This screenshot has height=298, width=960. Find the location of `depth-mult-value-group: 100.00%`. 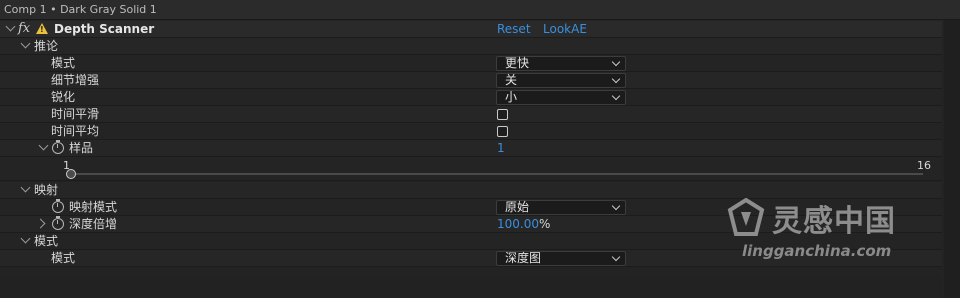

depth-mult-value-group: 100.00% is located at coordinates (523, 224).